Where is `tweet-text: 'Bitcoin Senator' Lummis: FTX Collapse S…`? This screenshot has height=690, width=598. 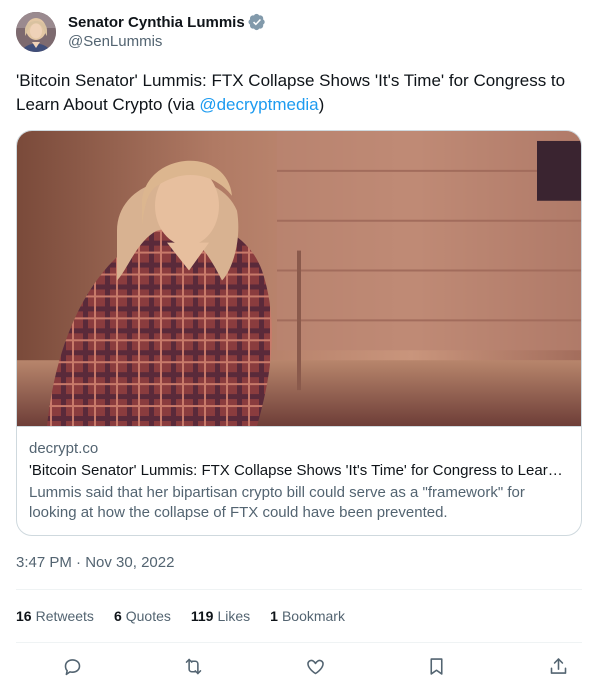 tweet-text: 'Bitcoin Senator' Lummis: FTX Collapse S… is located at coordinates (299, 93).